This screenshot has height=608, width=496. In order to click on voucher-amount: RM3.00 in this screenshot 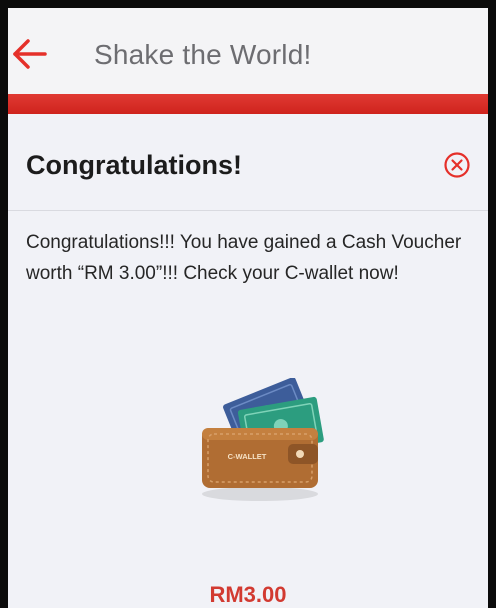, I will do `click(248, 594)`.